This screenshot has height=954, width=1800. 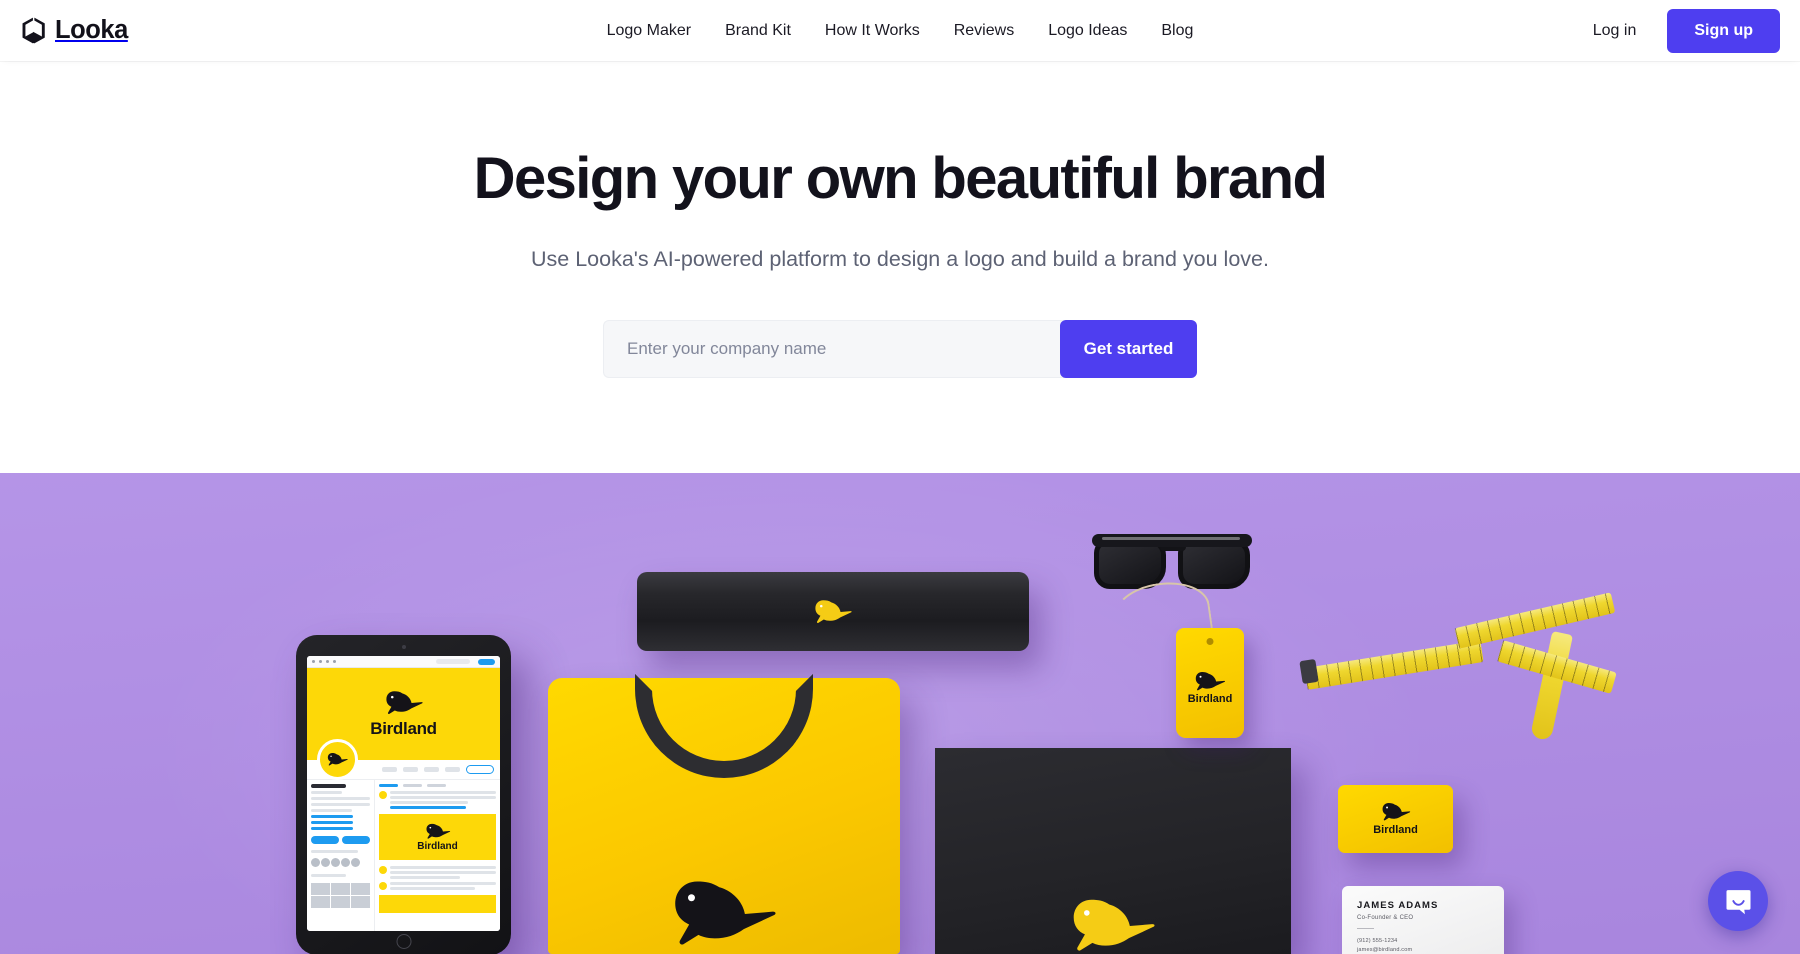 I want to click on shopping-bag-mockup, so click(x=1113, y=851).